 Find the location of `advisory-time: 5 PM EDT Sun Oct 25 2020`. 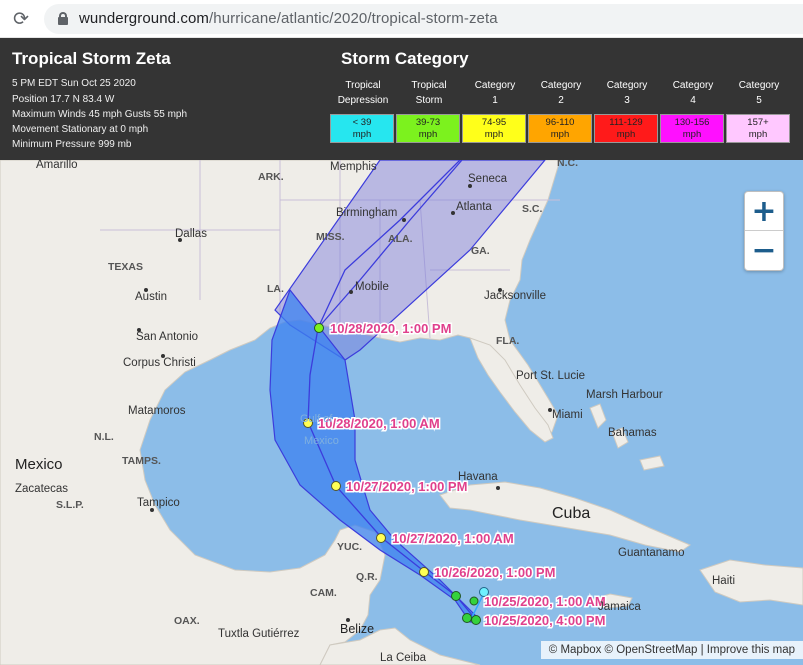

advisory-time: 5 PM EDT Sun Oct 25 2020 is located at coordinates (74, 83).